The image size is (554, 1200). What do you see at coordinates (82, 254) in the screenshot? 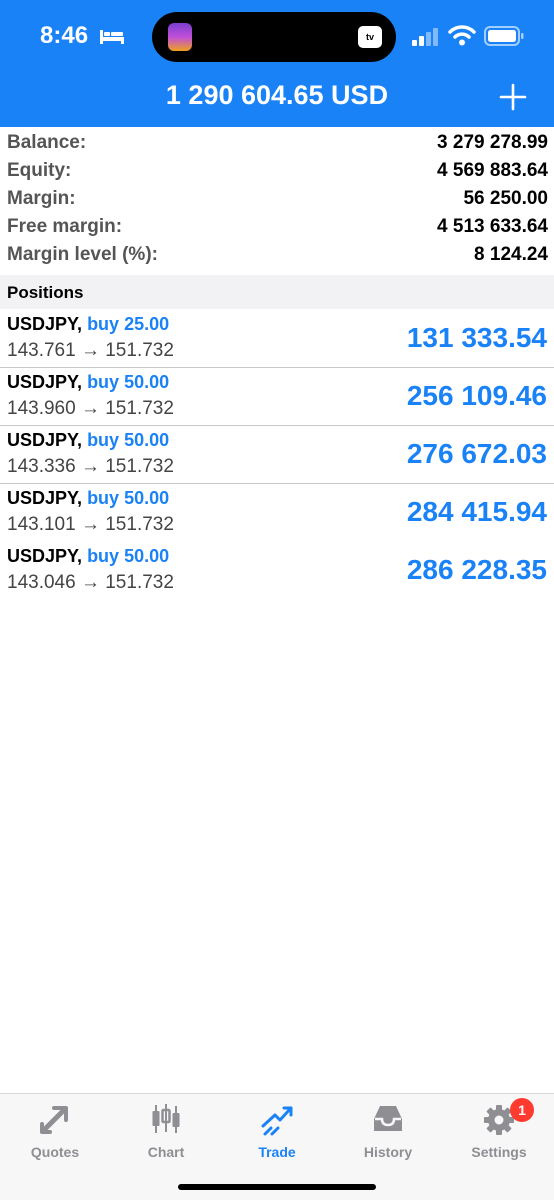
I see `margin-level-label: Margin level (%):` at bounding box center [82, 254].